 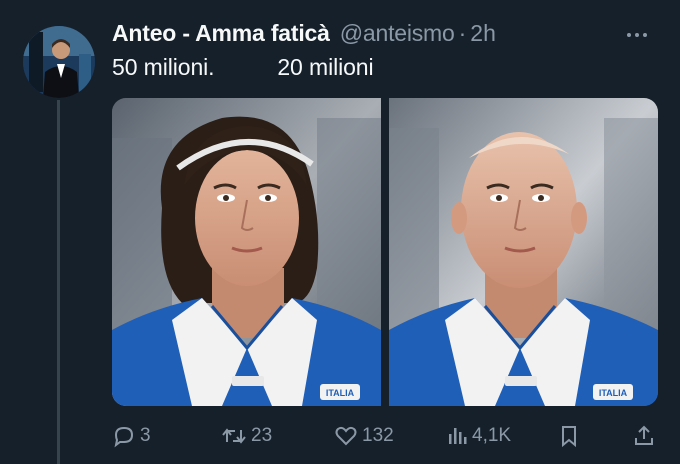 What do you see at coordinates (637, 35) in the screenshot?
I see `more-icon` at bounding box center [637, 35].